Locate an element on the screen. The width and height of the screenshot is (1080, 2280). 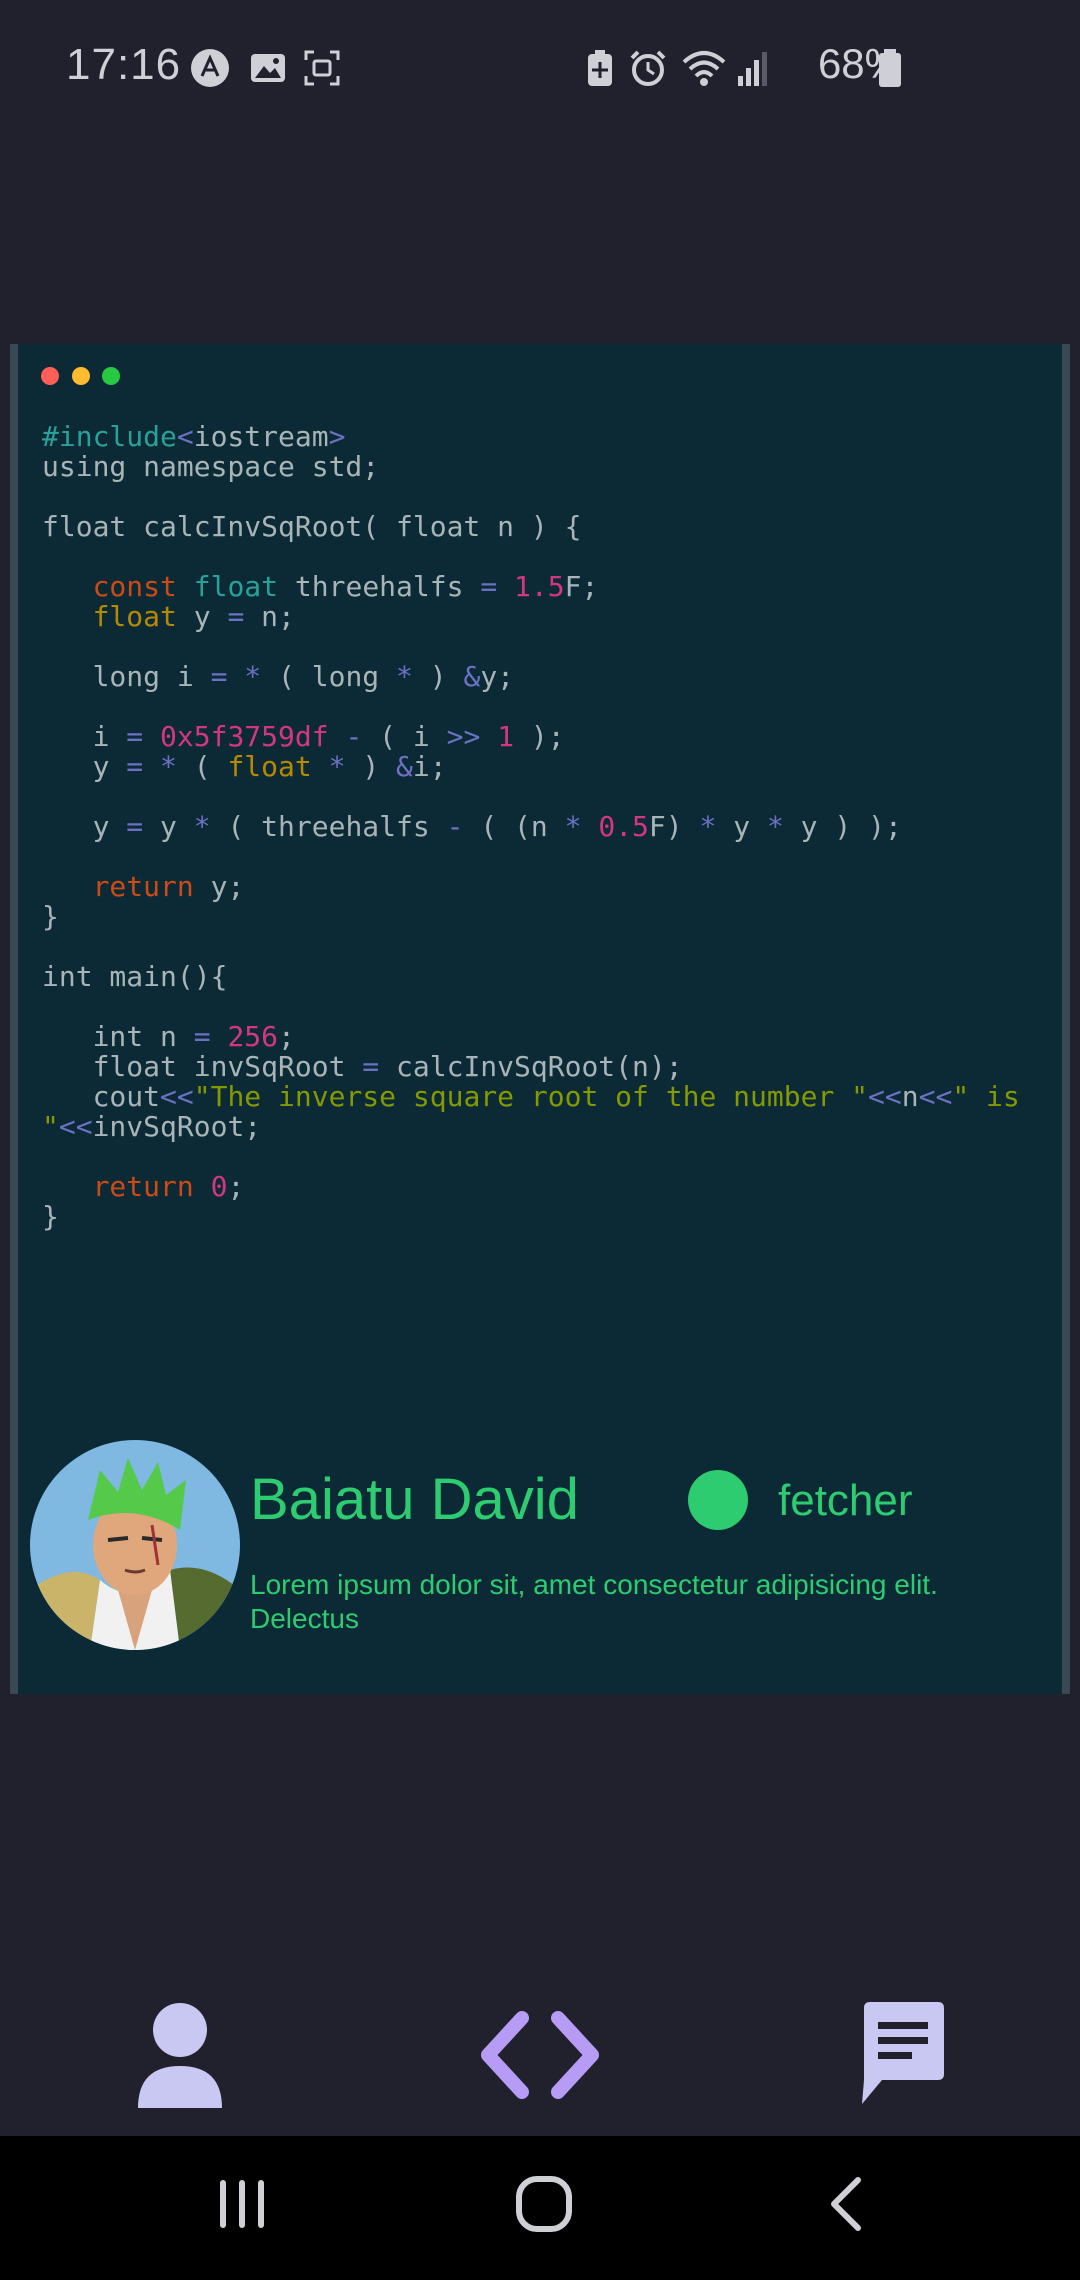
code-line: i = 0x5f3759df - ( i >> 1 ); is located at coordinates (547, 737).